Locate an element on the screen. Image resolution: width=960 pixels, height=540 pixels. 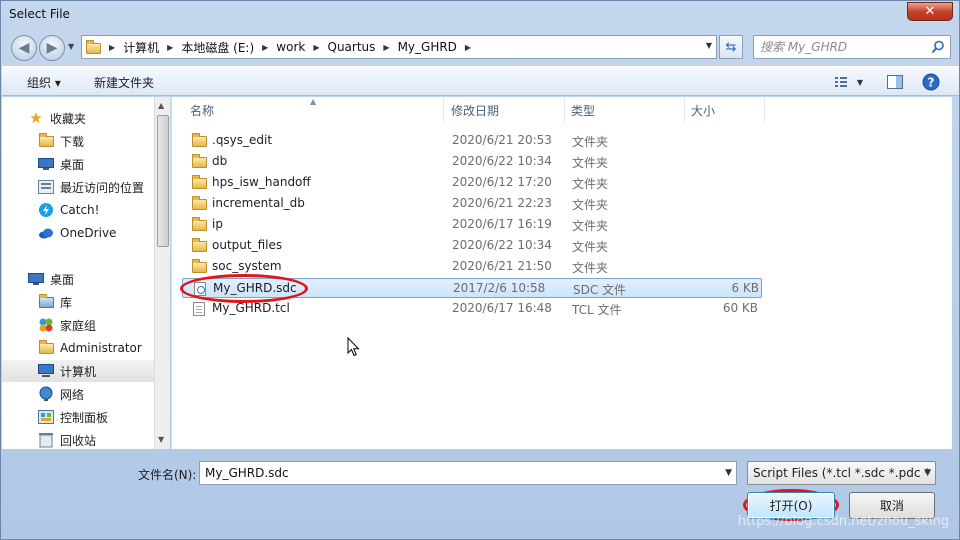
nav-item-label: 计算机 is located at coordinates (78, 371).